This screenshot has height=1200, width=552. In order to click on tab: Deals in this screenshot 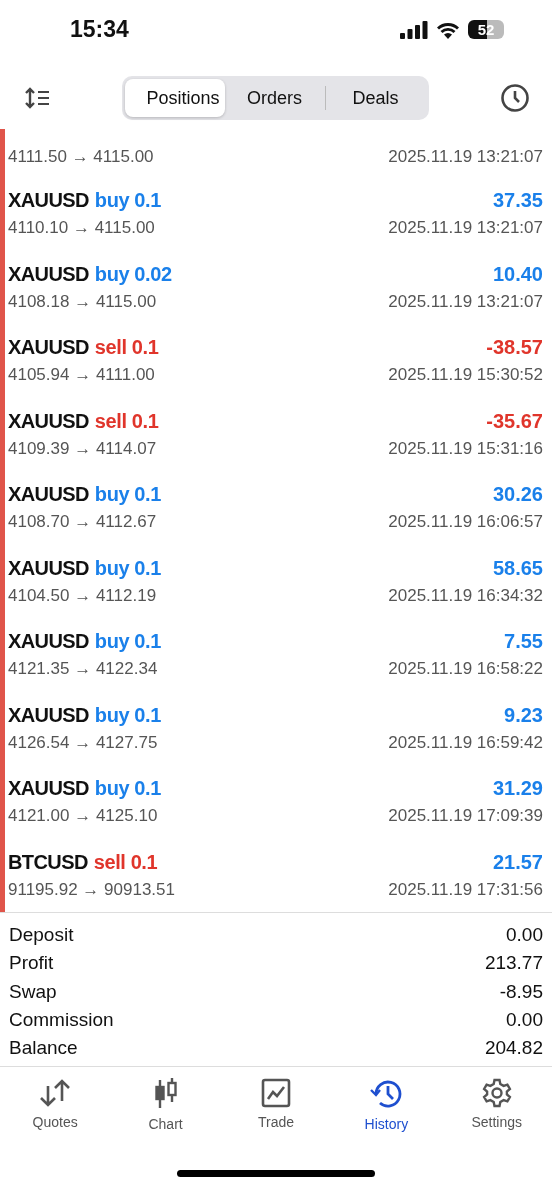, I will do `click(375, 98)`.